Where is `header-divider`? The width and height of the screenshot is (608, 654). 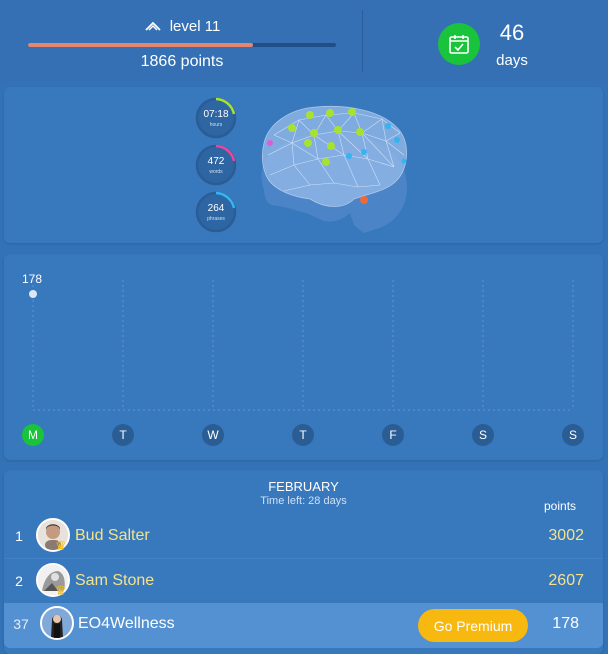
header-divider is located at coordinates (362, 41).